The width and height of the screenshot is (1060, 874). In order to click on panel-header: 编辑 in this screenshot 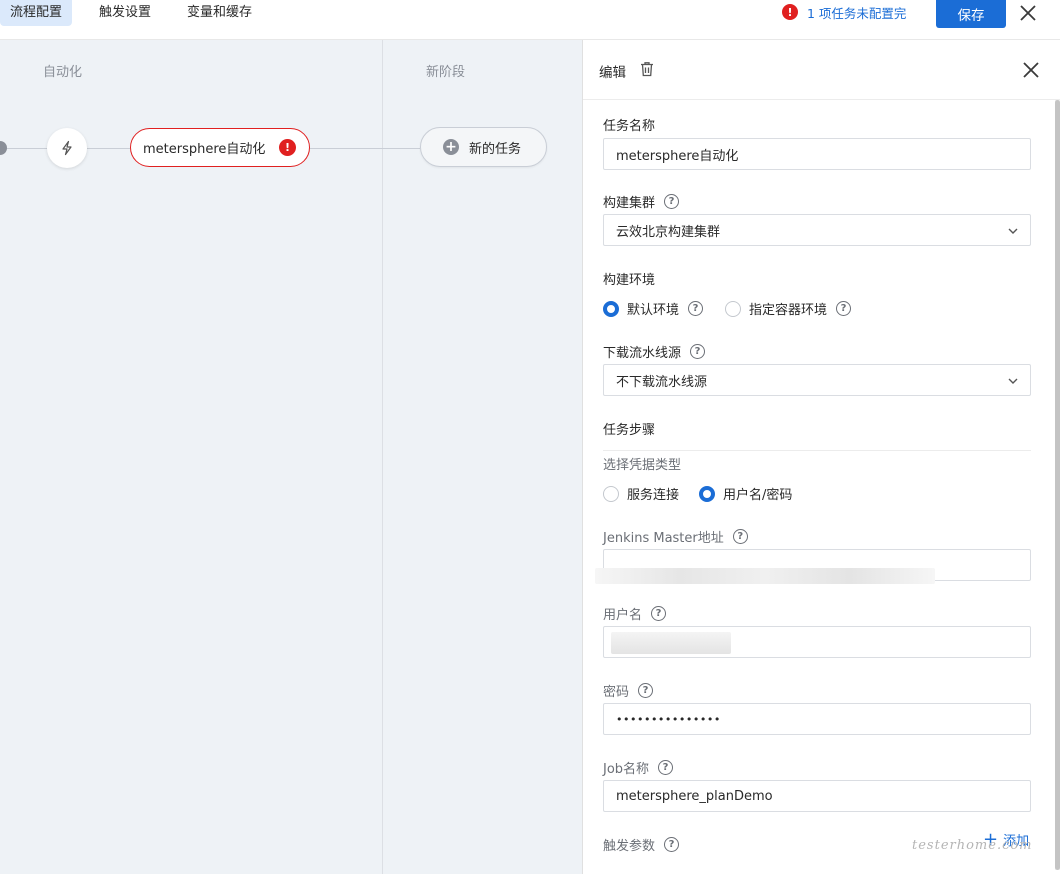, I will do `click(821, 70)`.